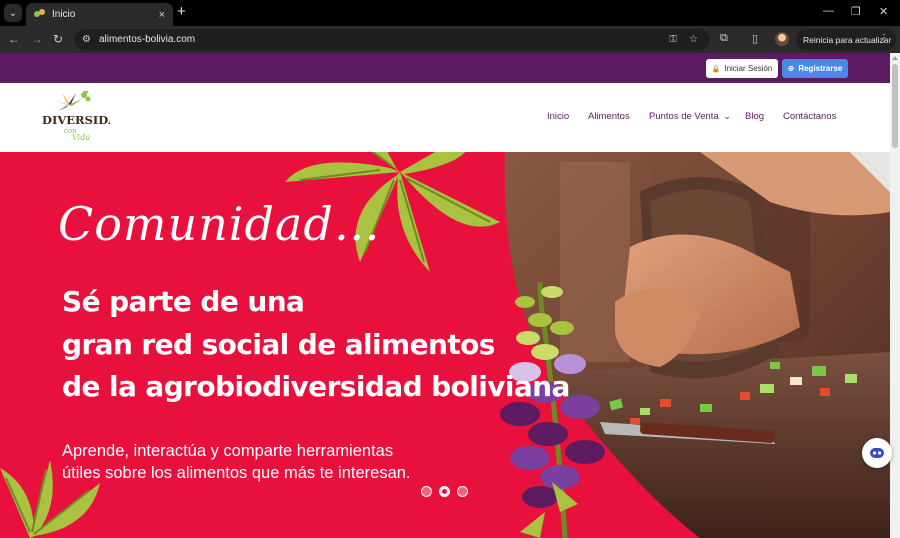 The image size is (900, 538). What do you see at coordinates (609, 116) in the screenshot?
I see `nav-item-alimentos: Alimentos` at bounding box center [609, 116].